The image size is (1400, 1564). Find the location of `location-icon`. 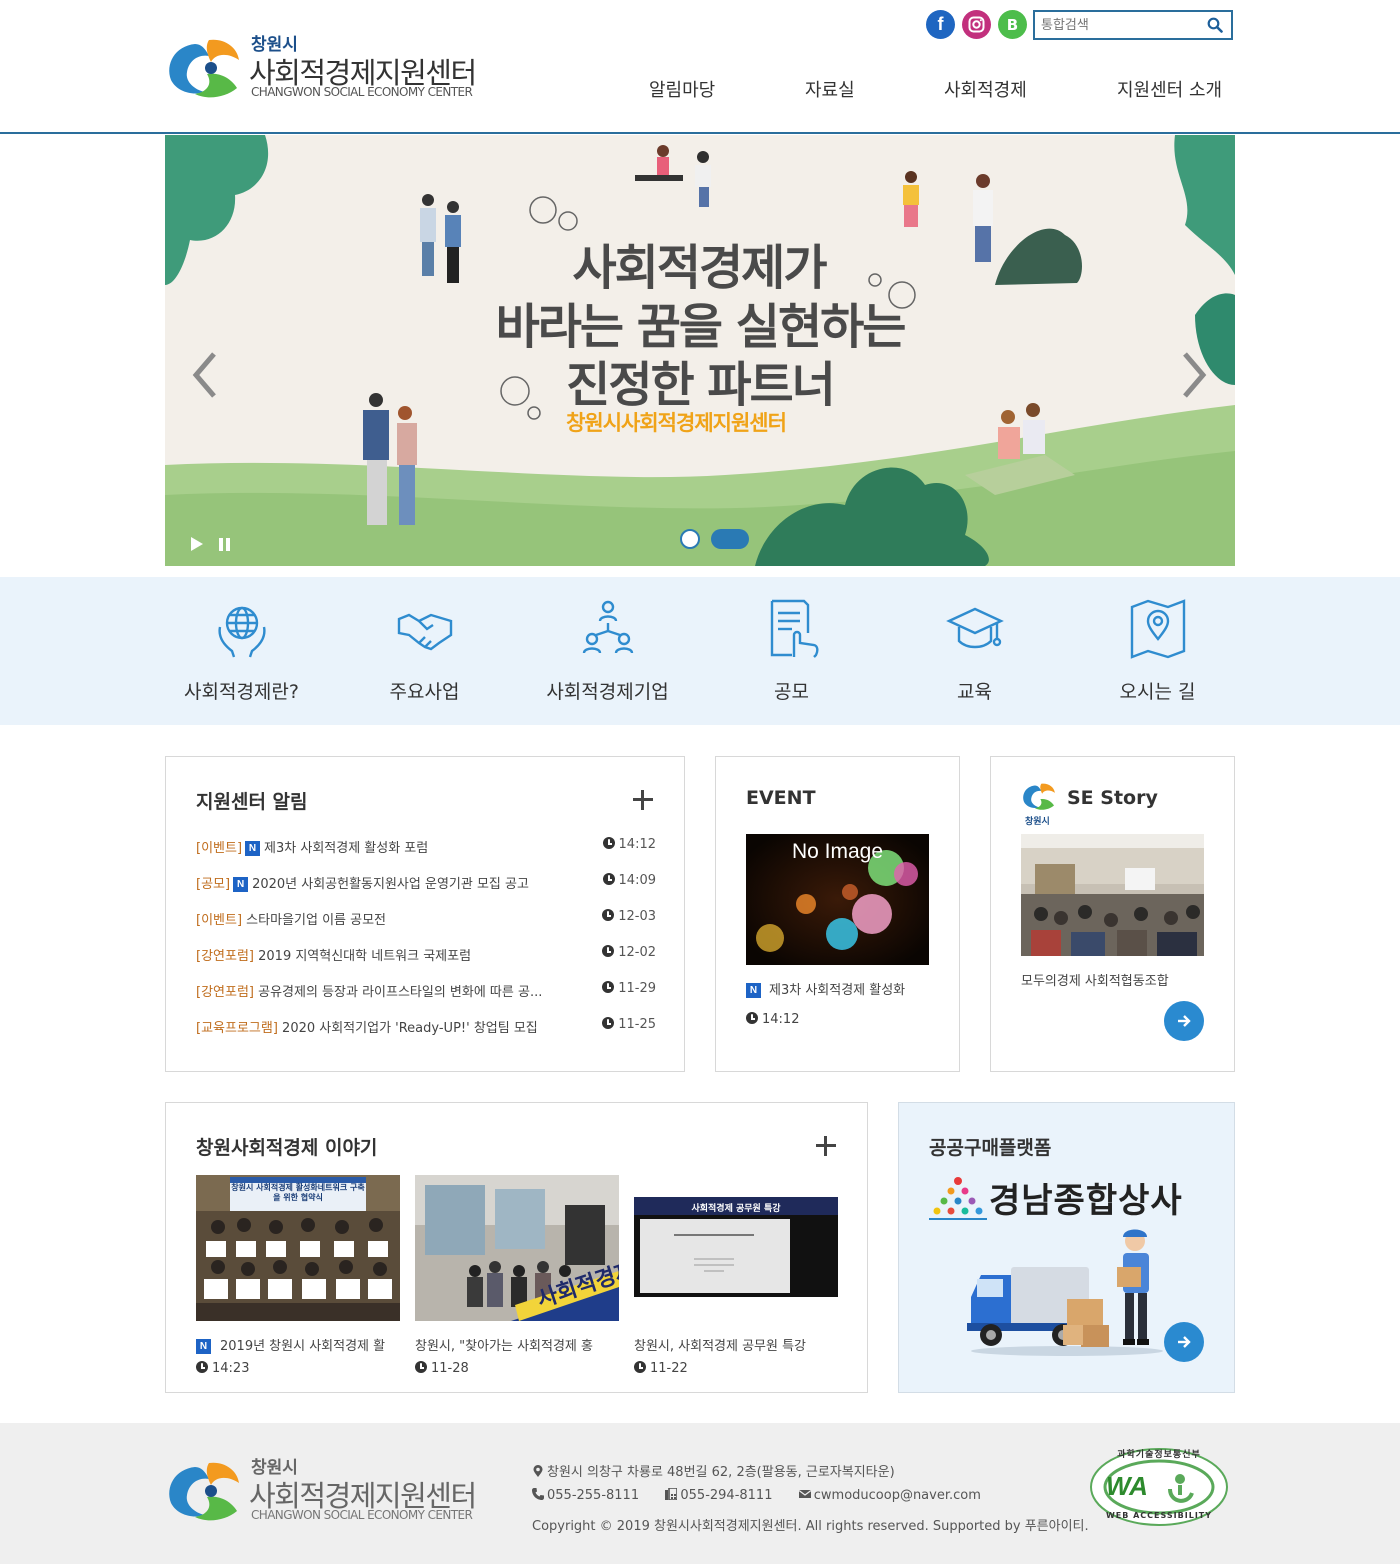

location-icon is located at coordinates (538, 1471).